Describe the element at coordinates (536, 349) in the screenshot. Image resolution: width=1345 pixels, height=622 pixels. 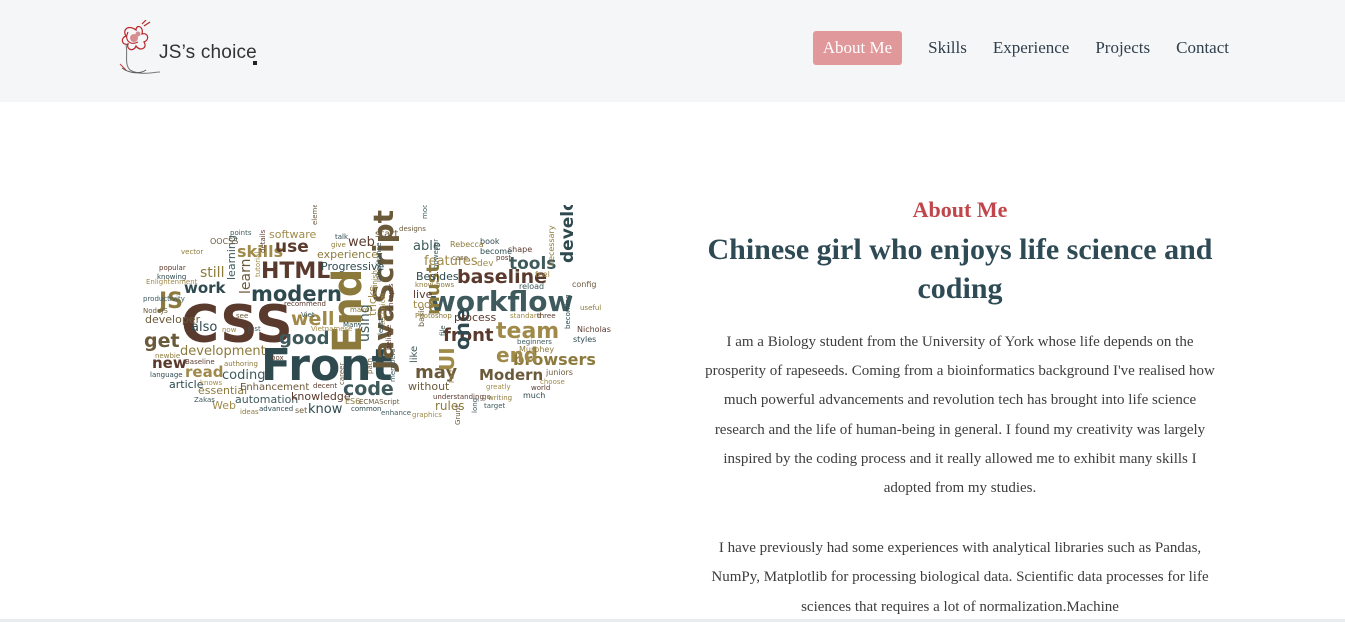
I see `word-cloud-word: Murphey` at that location.